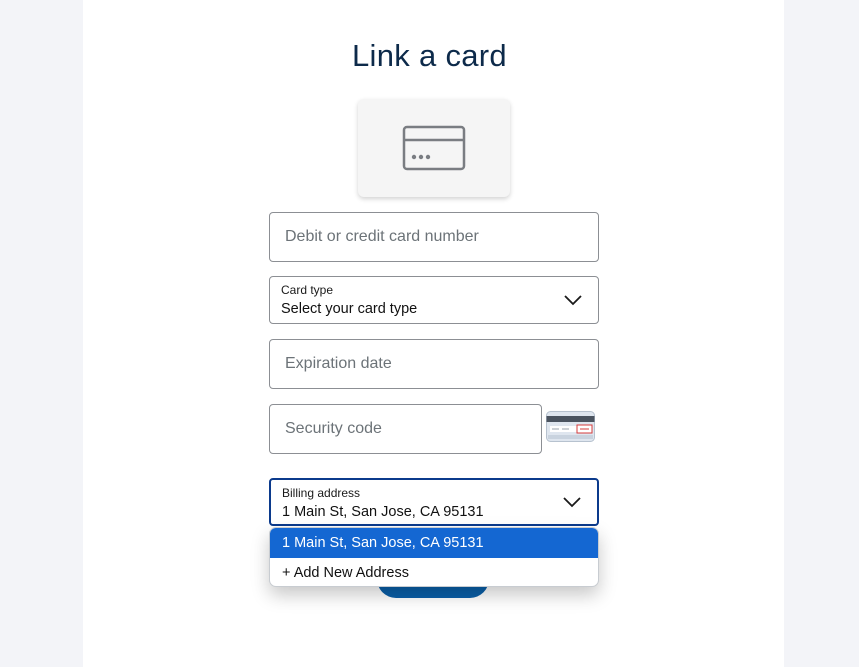  What do you see at coordinates (405, 429) in the screenshot?
I see `security-code-field: Security code` at bounding box center [405, 429].